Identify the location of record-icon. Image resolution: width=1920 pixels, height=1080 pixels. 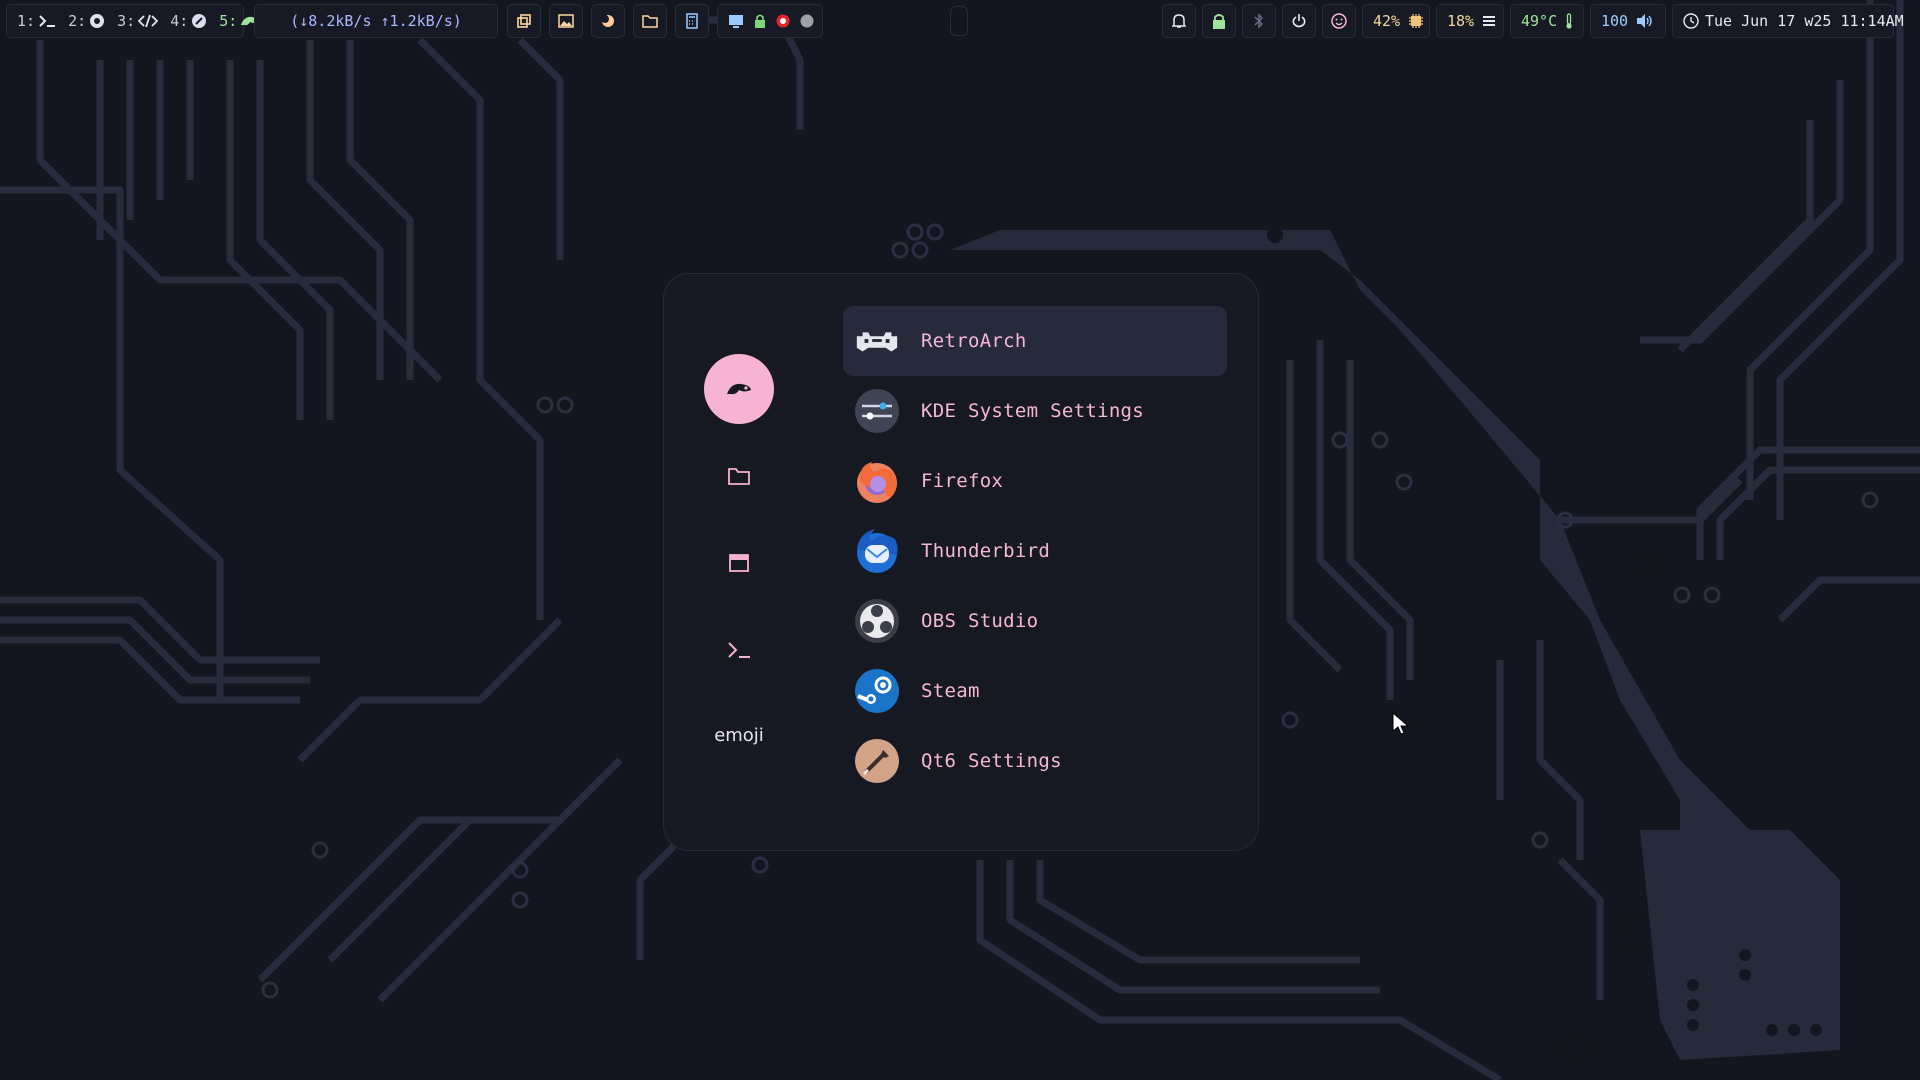
(783, 21).